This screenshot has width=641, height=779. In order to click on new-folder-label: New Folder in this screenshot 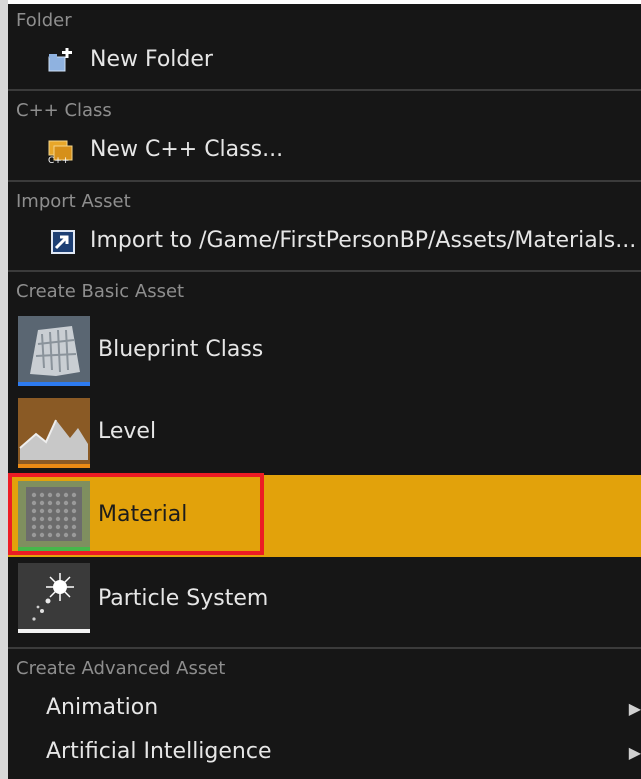, I will do `click(151, 59)`.